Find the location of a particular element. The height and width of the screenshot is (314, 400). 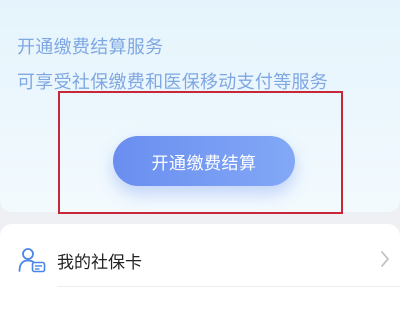

person-card-icon is located at coordinates (32, 260).